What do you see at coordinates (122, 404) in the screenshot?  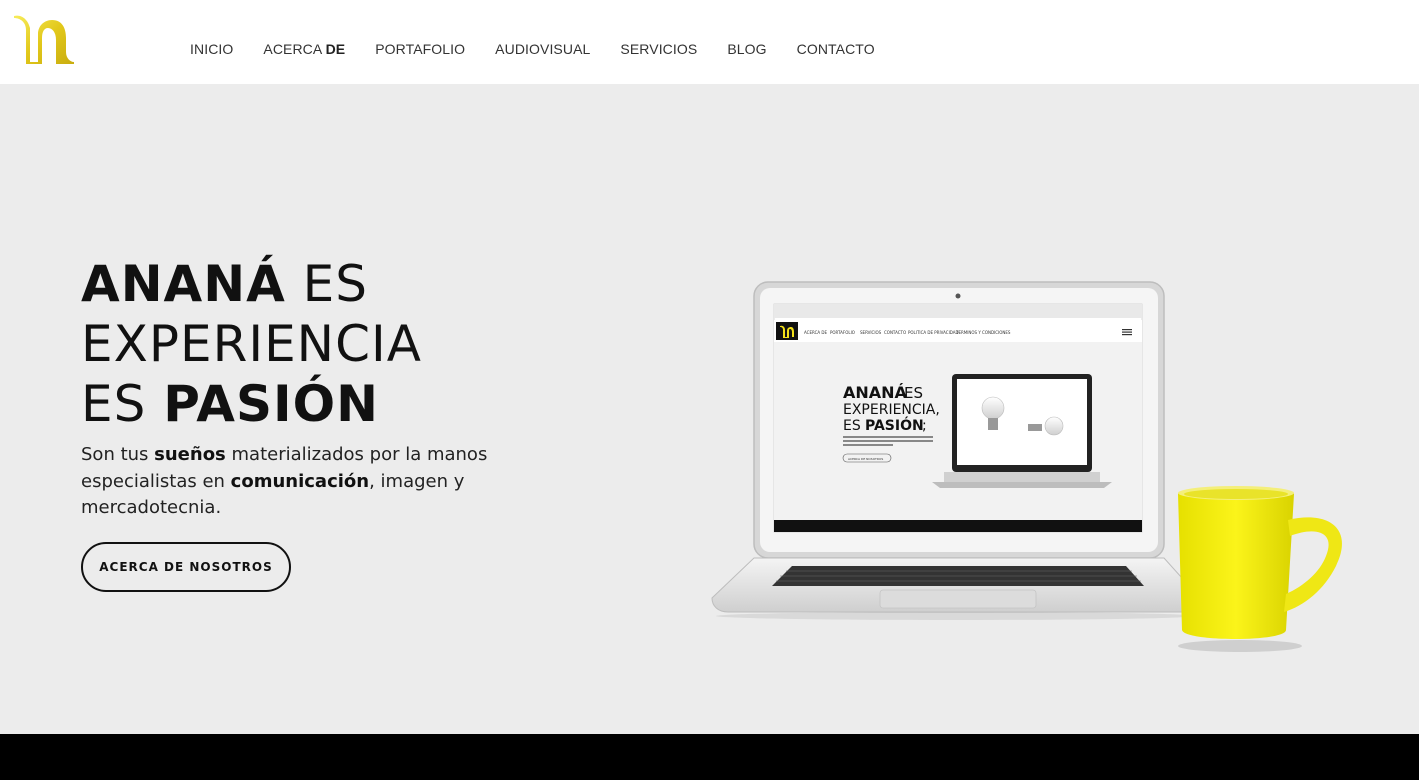 I see `headline-es-2: ES` at bounding box center [122, 404].